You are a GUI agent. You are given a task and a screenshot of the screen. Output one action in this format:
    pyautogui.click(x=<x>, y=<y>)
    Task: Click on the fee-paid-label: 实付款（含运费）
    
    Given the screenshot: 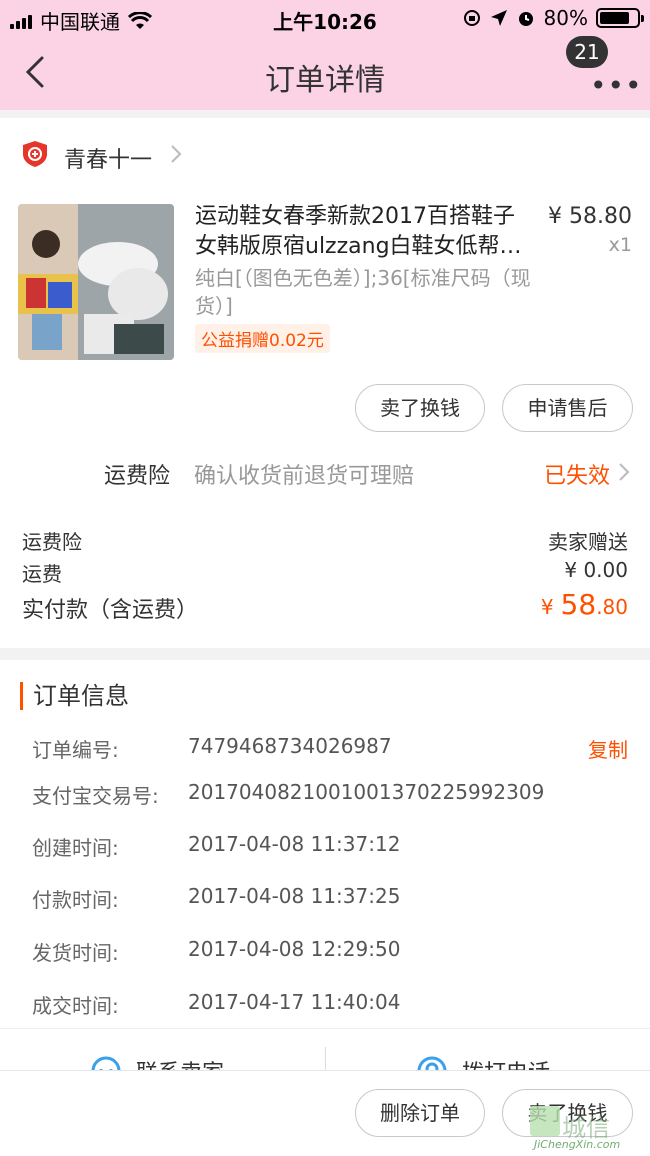 What is the action you would take?
    pyautogui.click(x=110, y=610)
    